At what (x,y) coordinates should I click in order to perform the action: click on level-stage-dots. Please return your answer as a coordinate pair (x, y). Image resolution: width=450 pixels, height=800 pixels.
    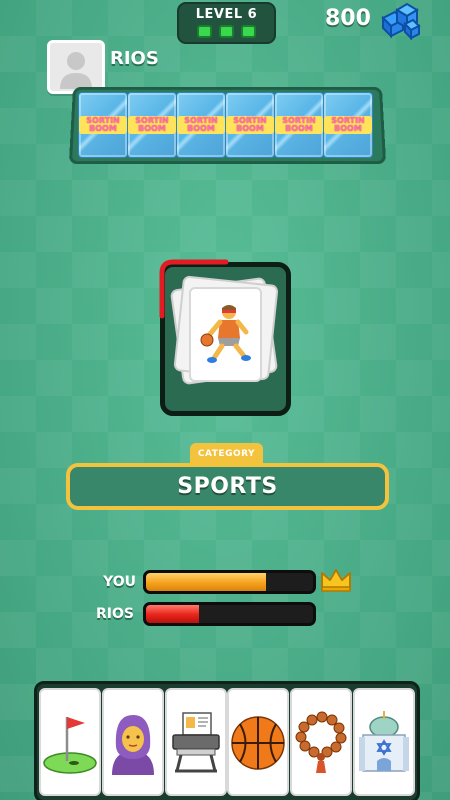
    Looking at the image, I should click on (226, 31).